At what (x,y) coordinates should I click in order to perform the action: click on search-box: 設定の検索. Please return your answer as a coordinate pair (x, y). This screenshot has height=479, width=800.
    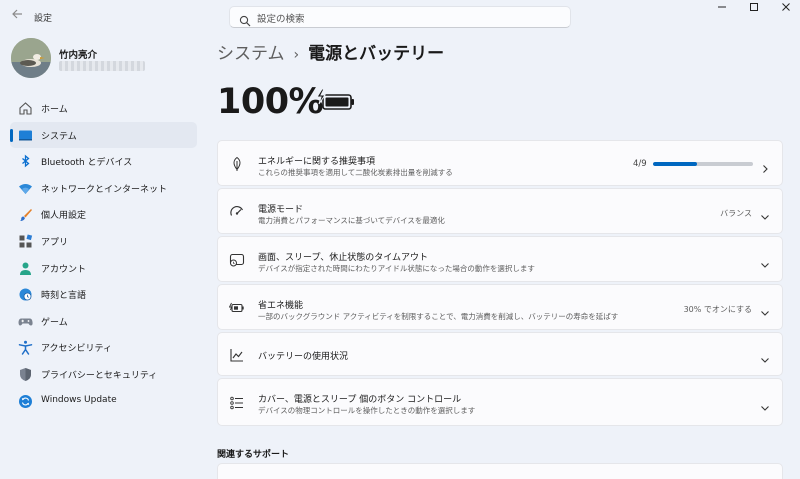
    Looking at the image, I should click on (400, 17).